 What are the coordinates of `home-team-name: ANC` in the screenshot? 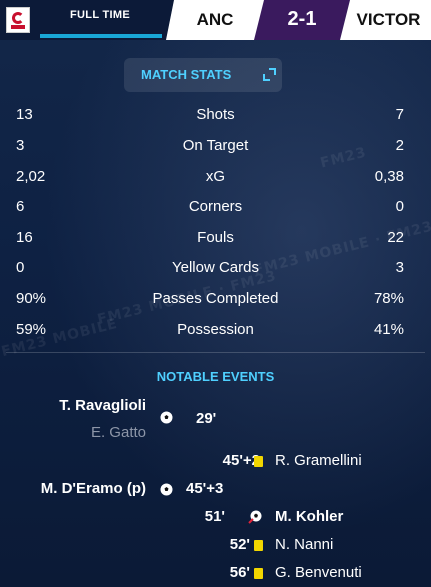 It's located at (215, 19).